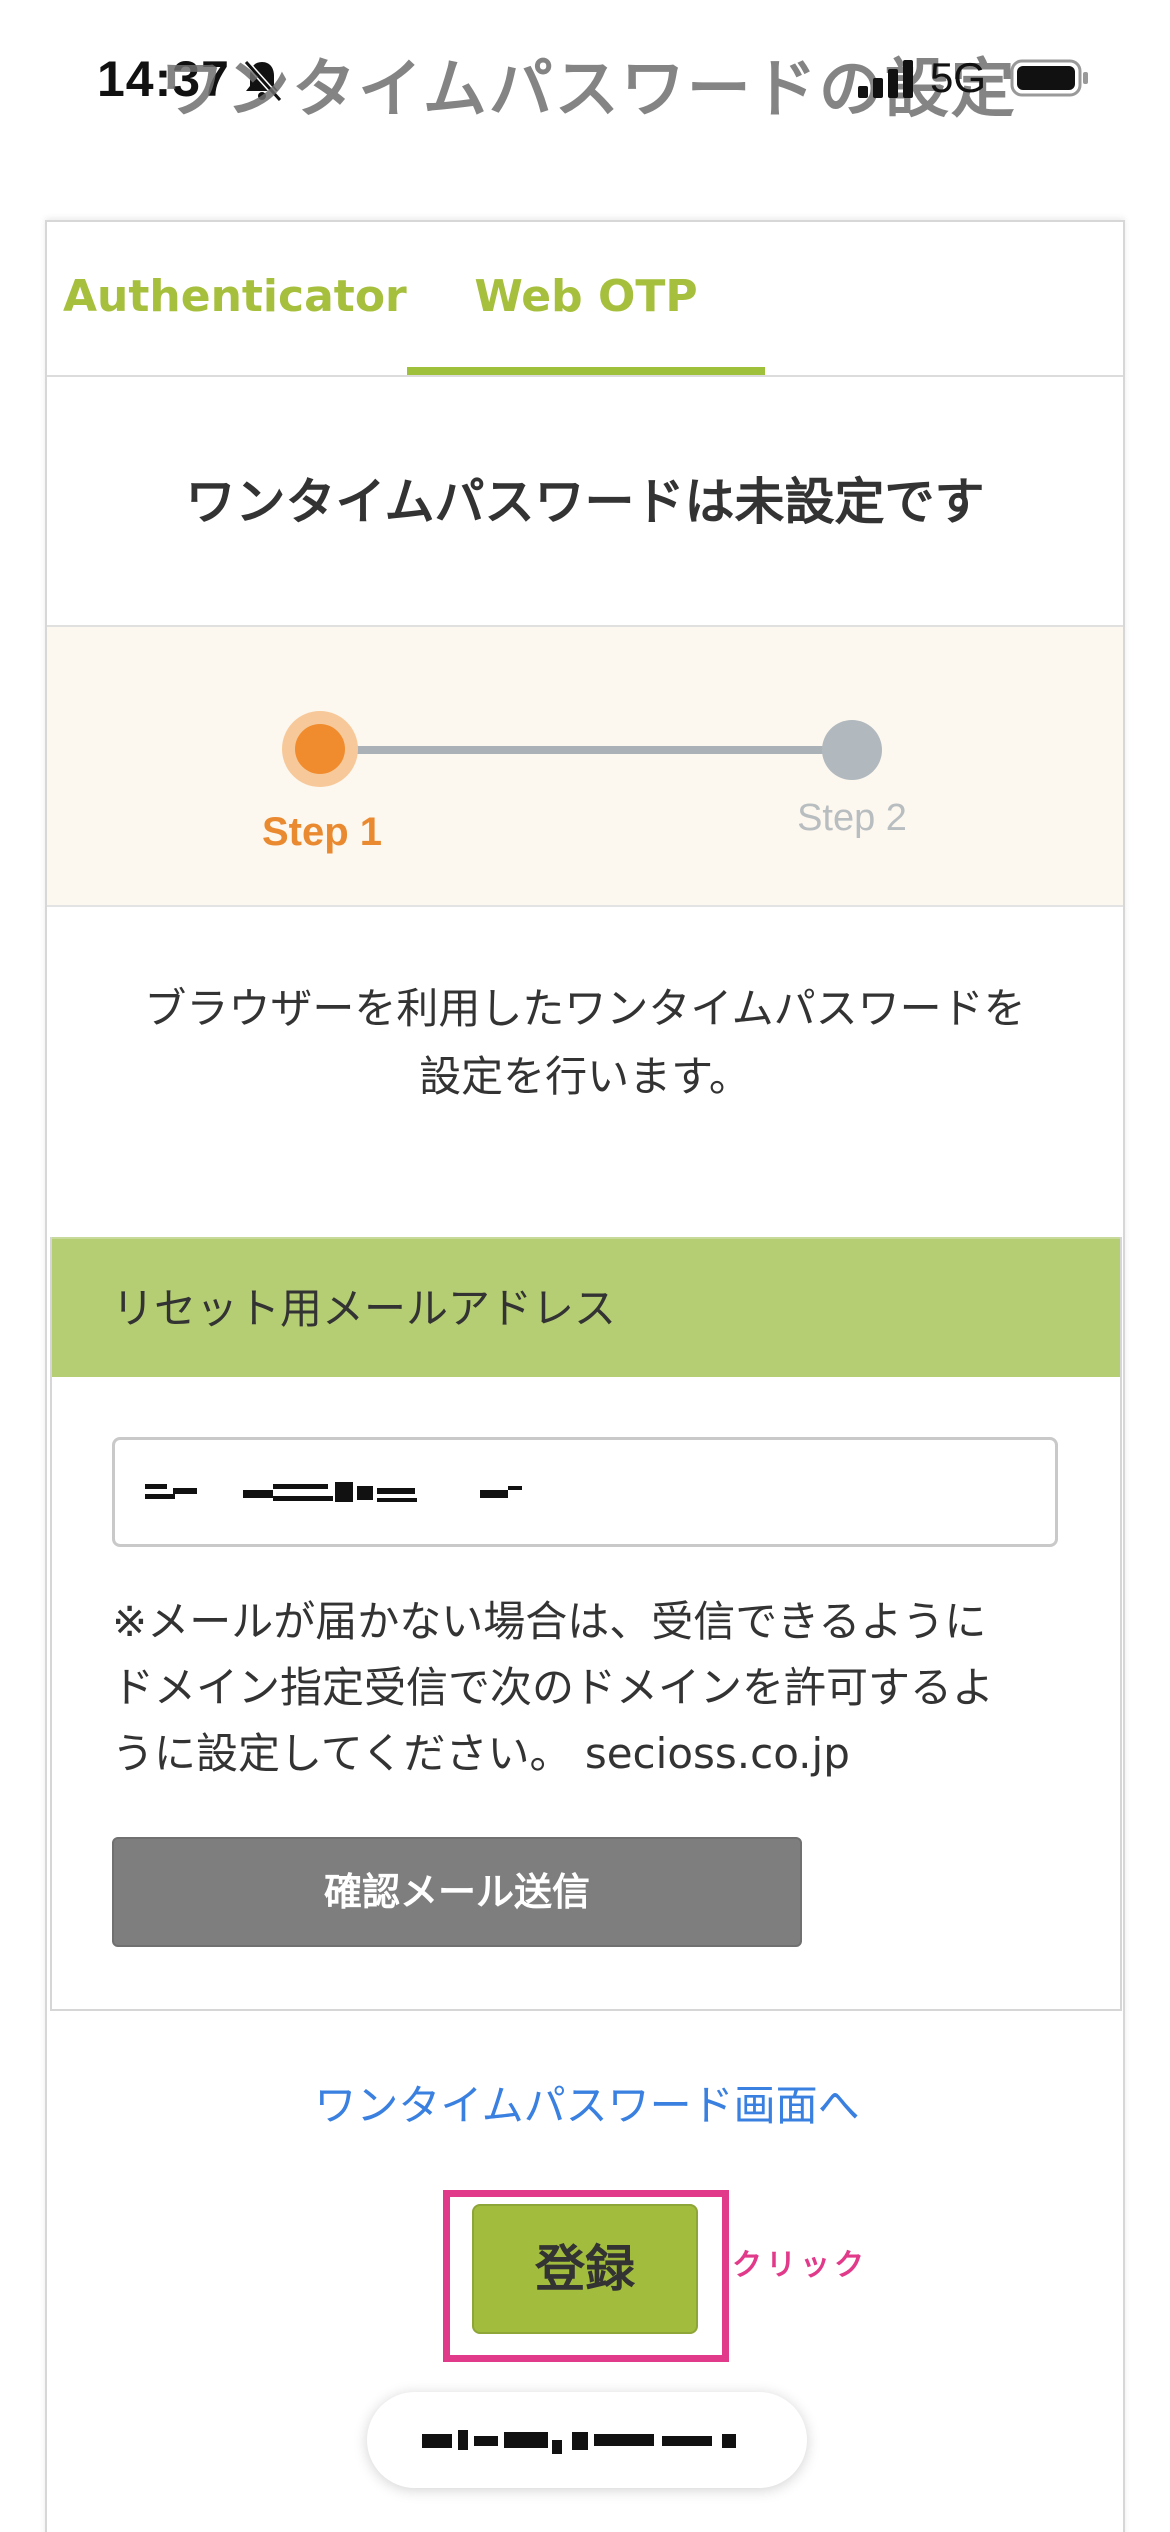 This screenshot has height=2532, width=1170. I want to click on reset-email-input, so click(585, 1492).